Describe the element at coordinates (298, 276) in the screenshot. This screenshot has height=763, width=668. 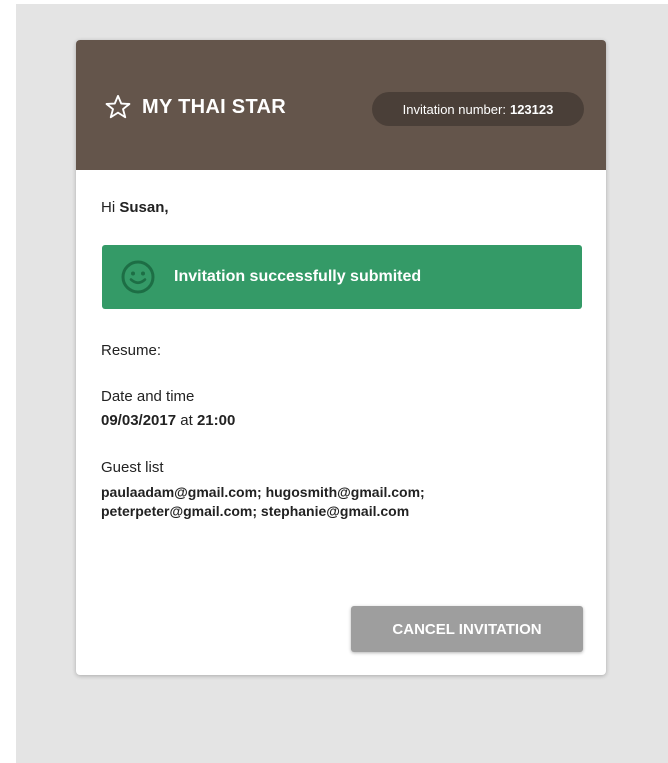
I see `alert-message: Invitation successfully submited` at that location.